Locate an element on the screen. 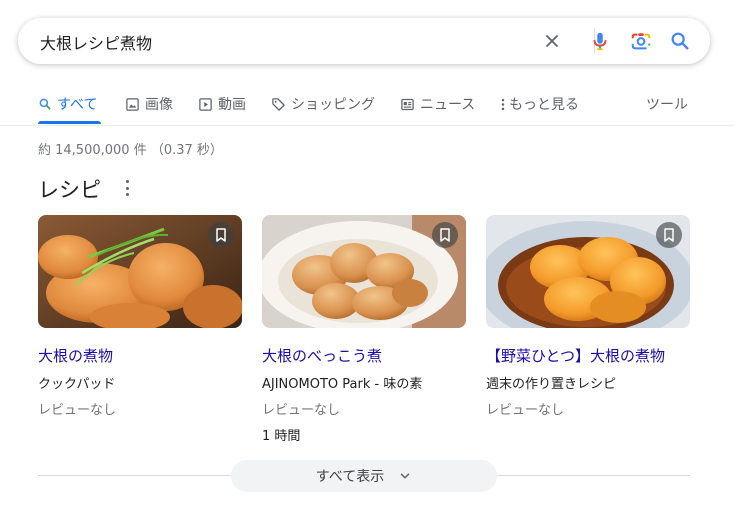  tab-news: ニュース is located at coordinates (437, 104).